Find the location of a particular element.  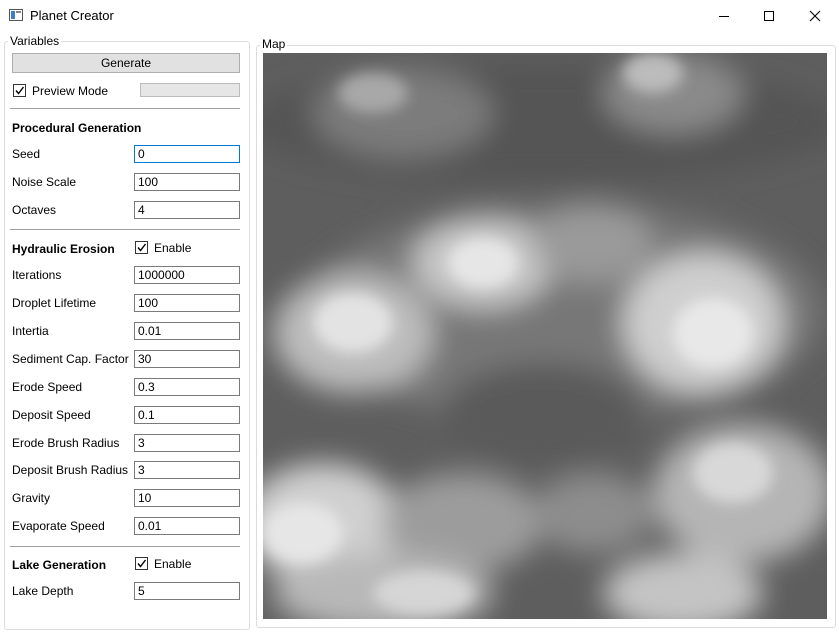

gravity-label: Gravity is located at coordinates (31, 498).